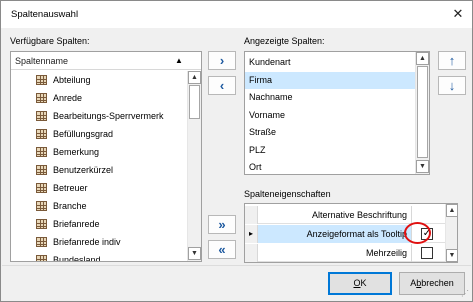 The image size is (473, 302). What do you see at coordinates (287, 194) in the screenshot?
I see `column-properties-label: Spalteneigenschaften` at bounding box center [287, 194].